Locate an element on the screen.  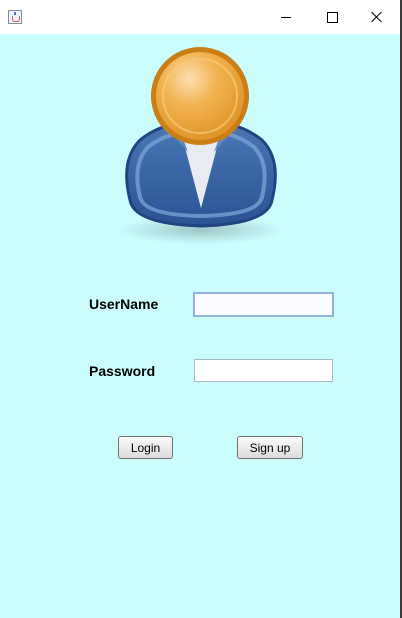
password-label: Password is located at coordinates (122, 371).